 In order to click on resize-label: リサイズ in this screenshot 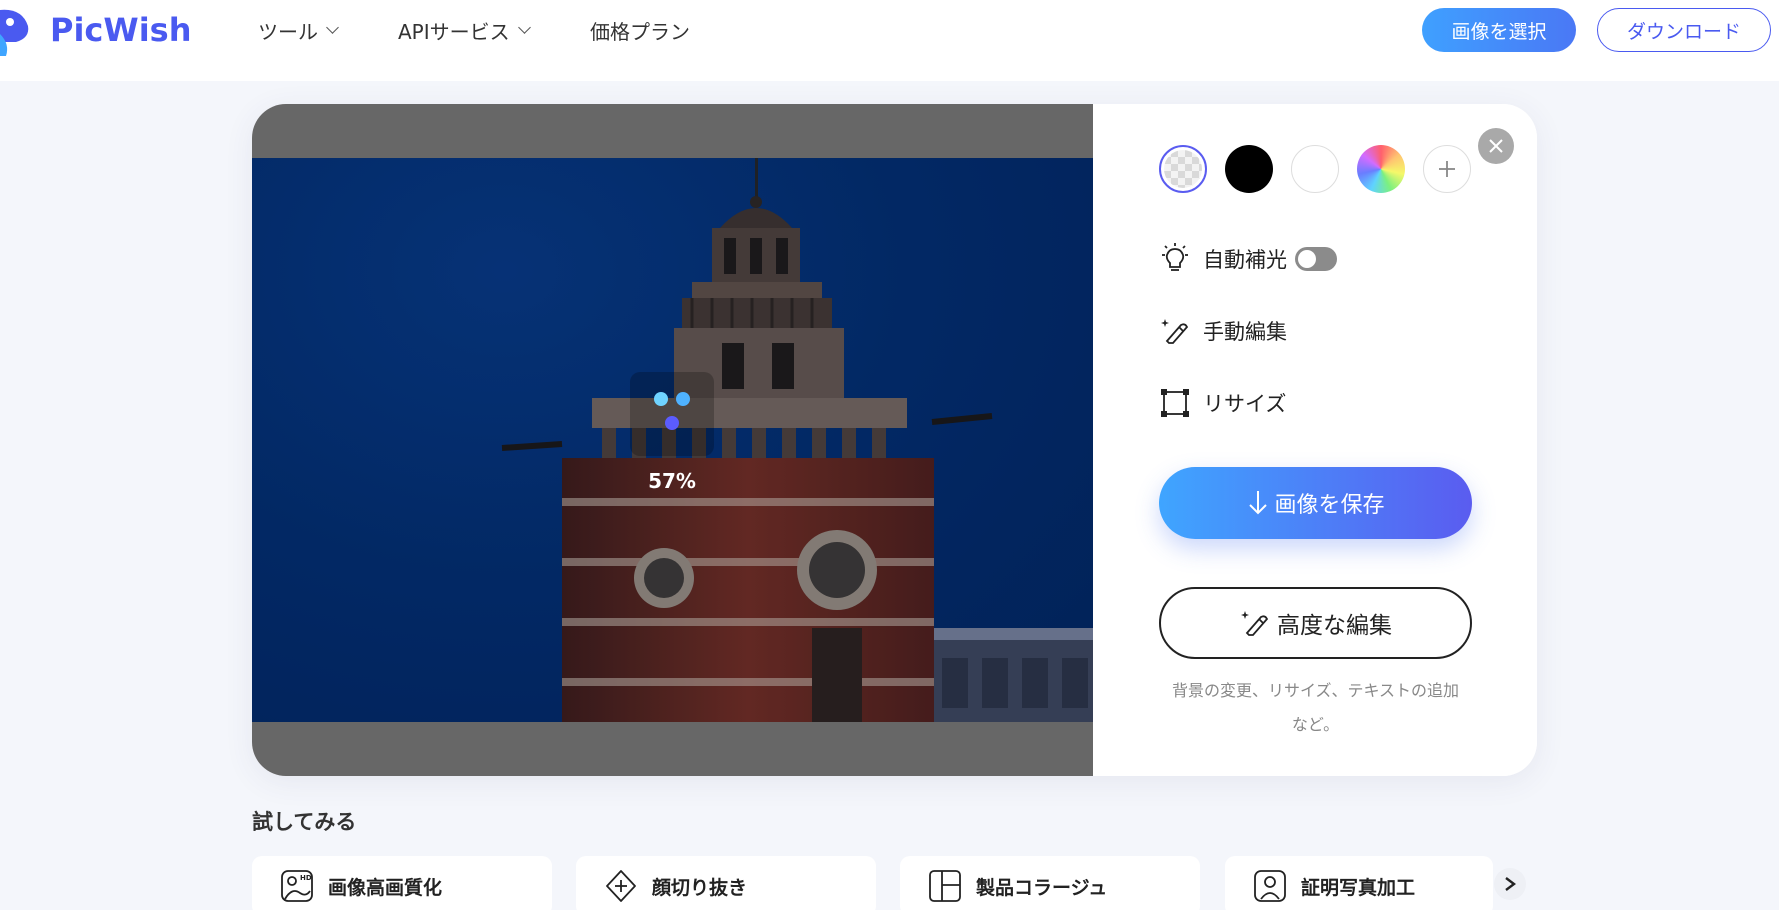, I will do `click(1245, 404)`.